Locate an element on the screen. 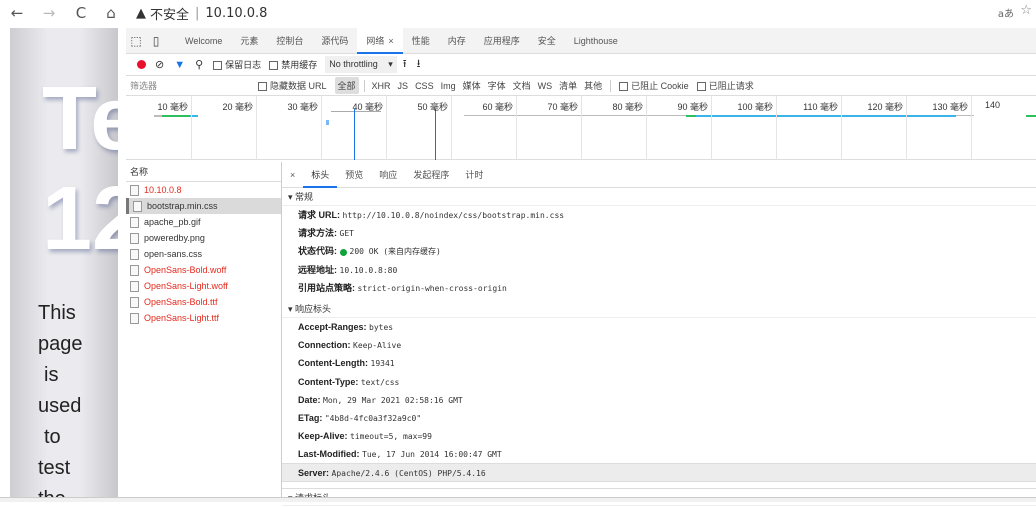 The image size is (1036, 507). header-key: Content-Type: is located at coordinates (328, 381).